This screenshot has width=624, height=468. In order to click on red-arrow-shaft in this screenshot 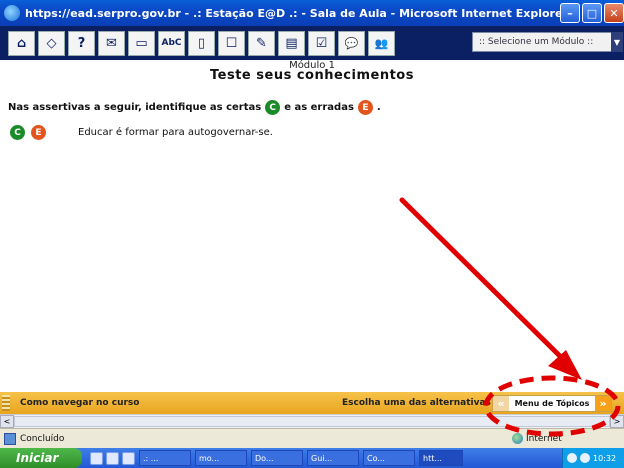, I will do `click(487, 284)`.